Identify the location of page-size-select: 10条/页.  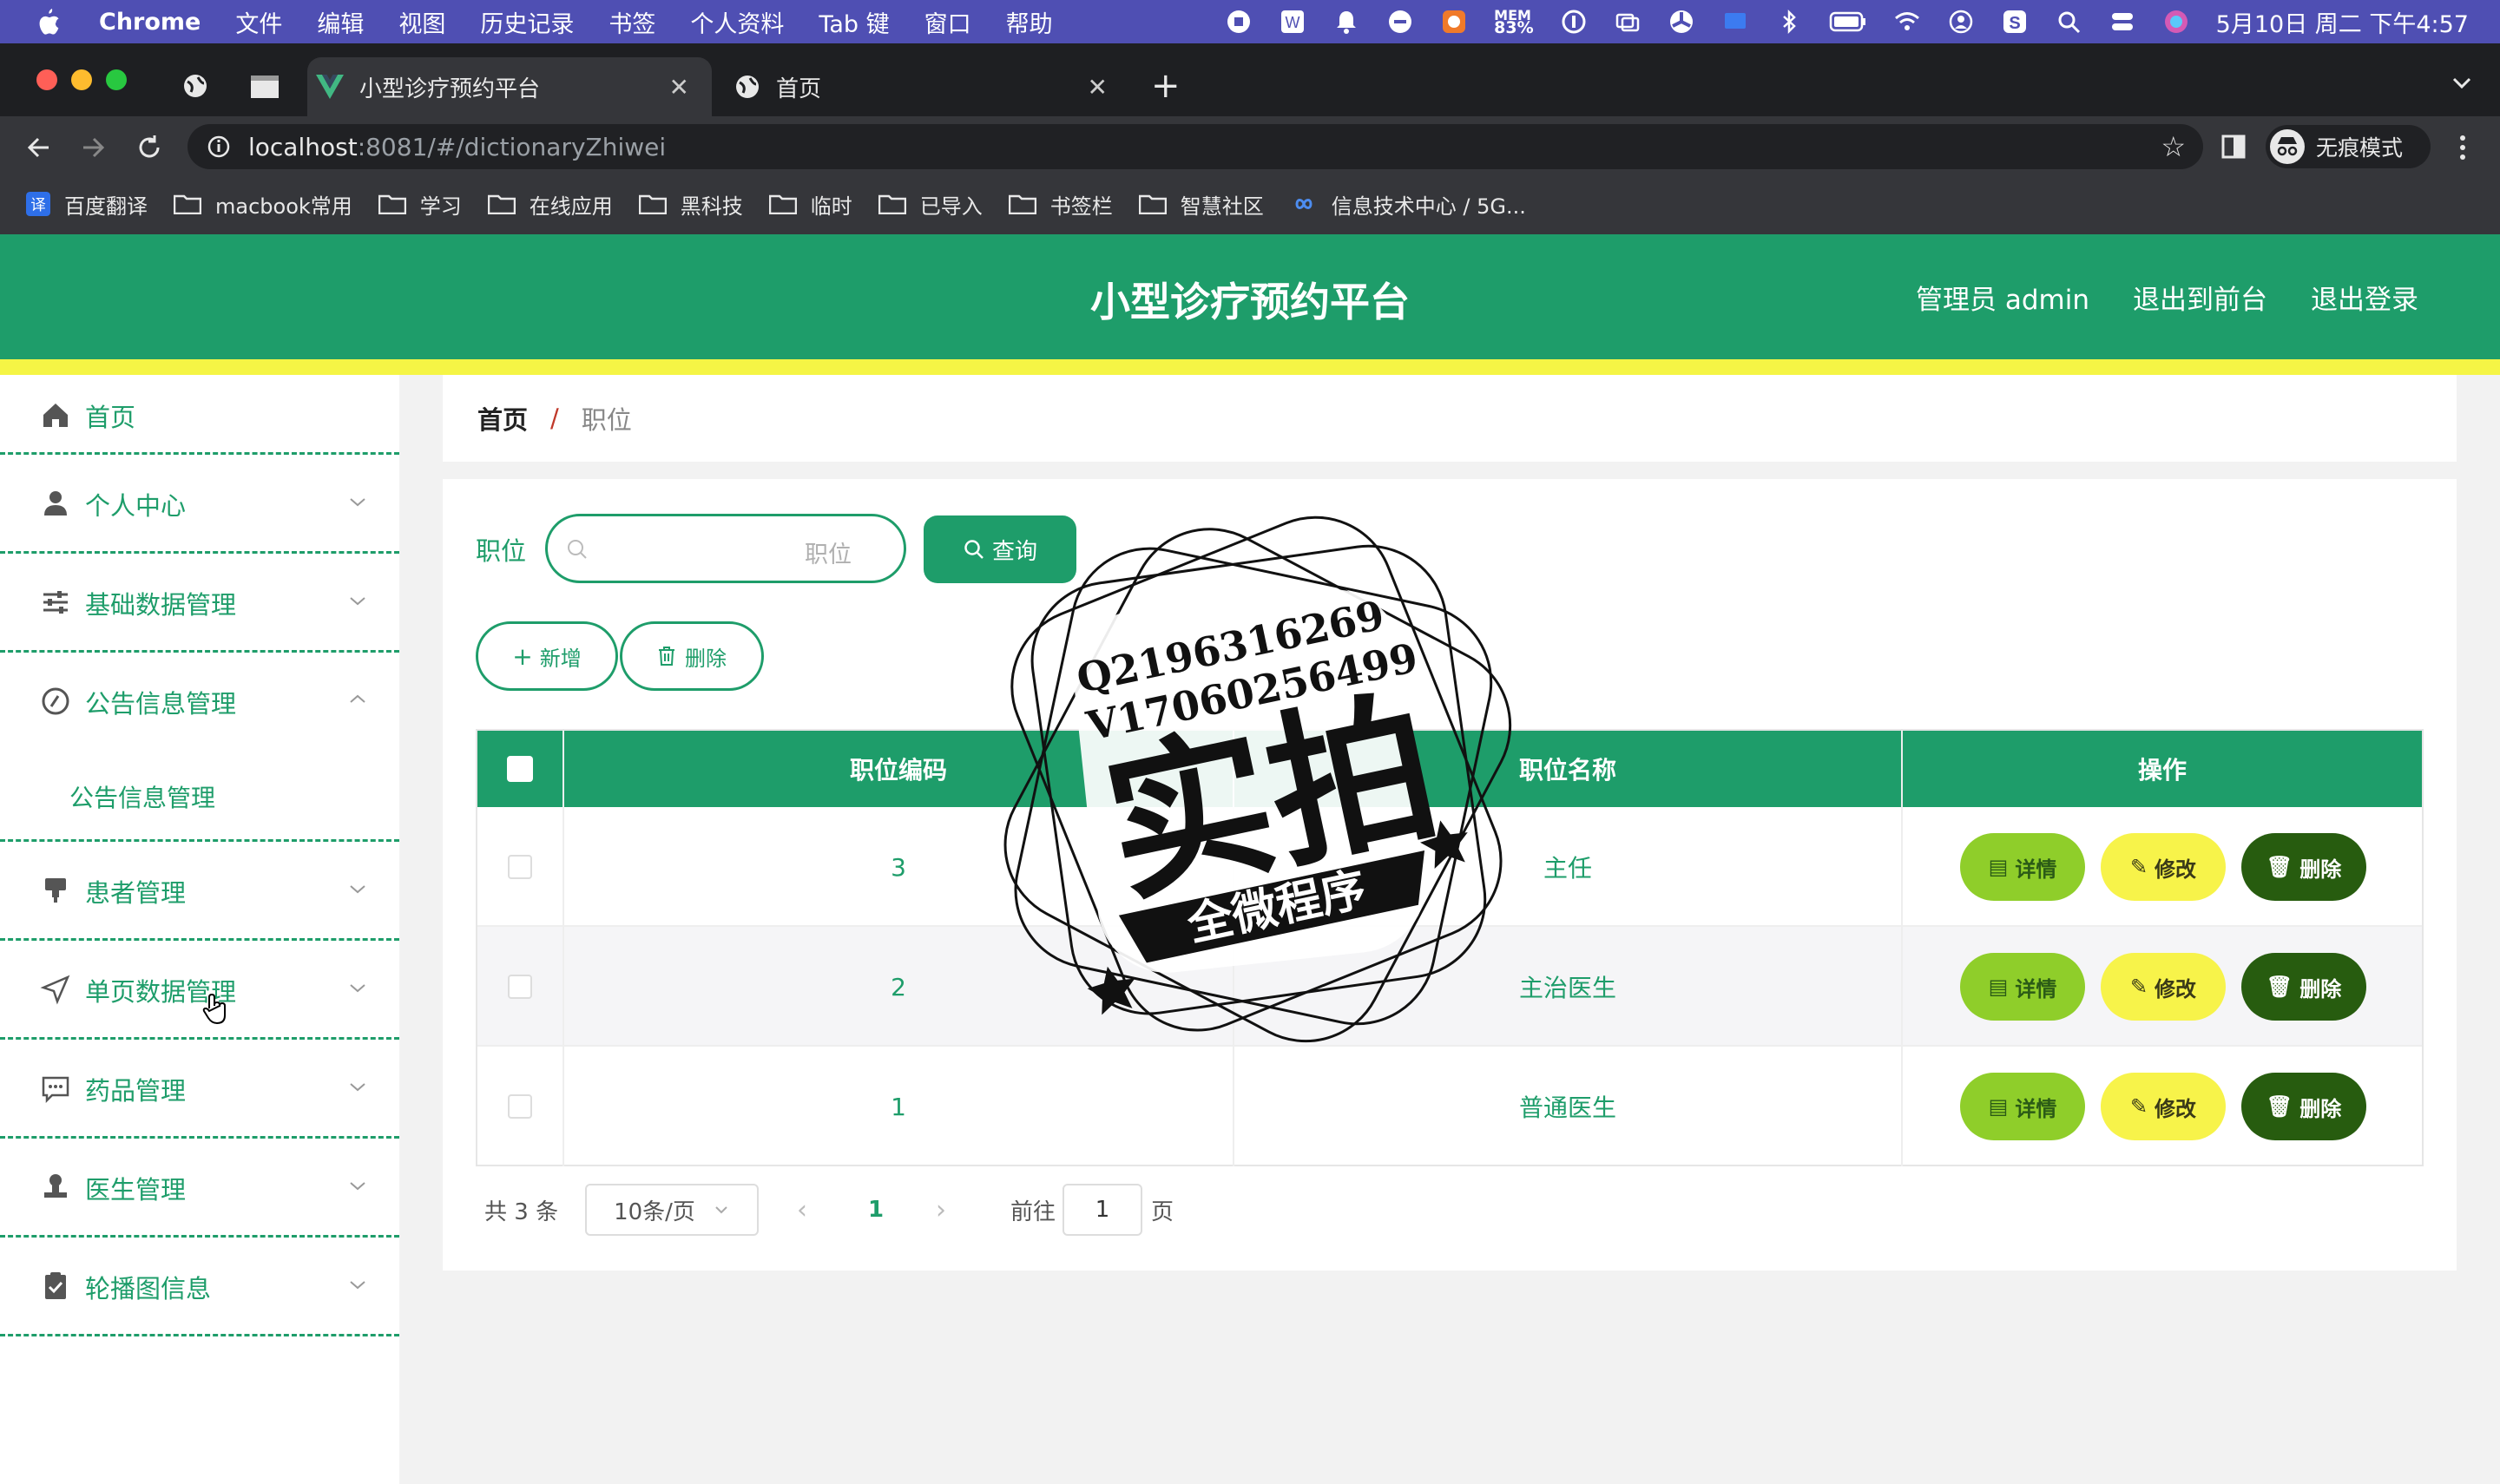
(672, 1210).